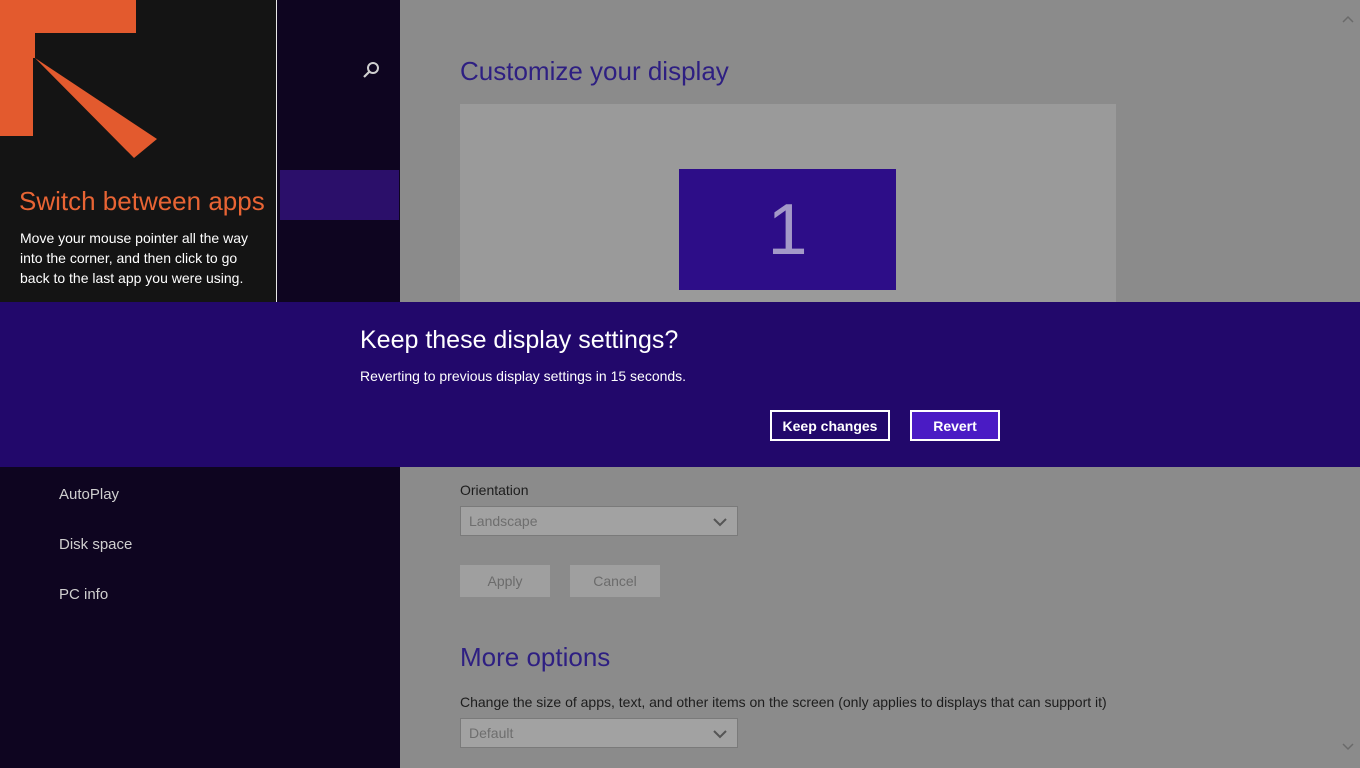 The width and height of the screenshot is (1360, 768). I want to click on monitor-number: 1, so click(787, 229).